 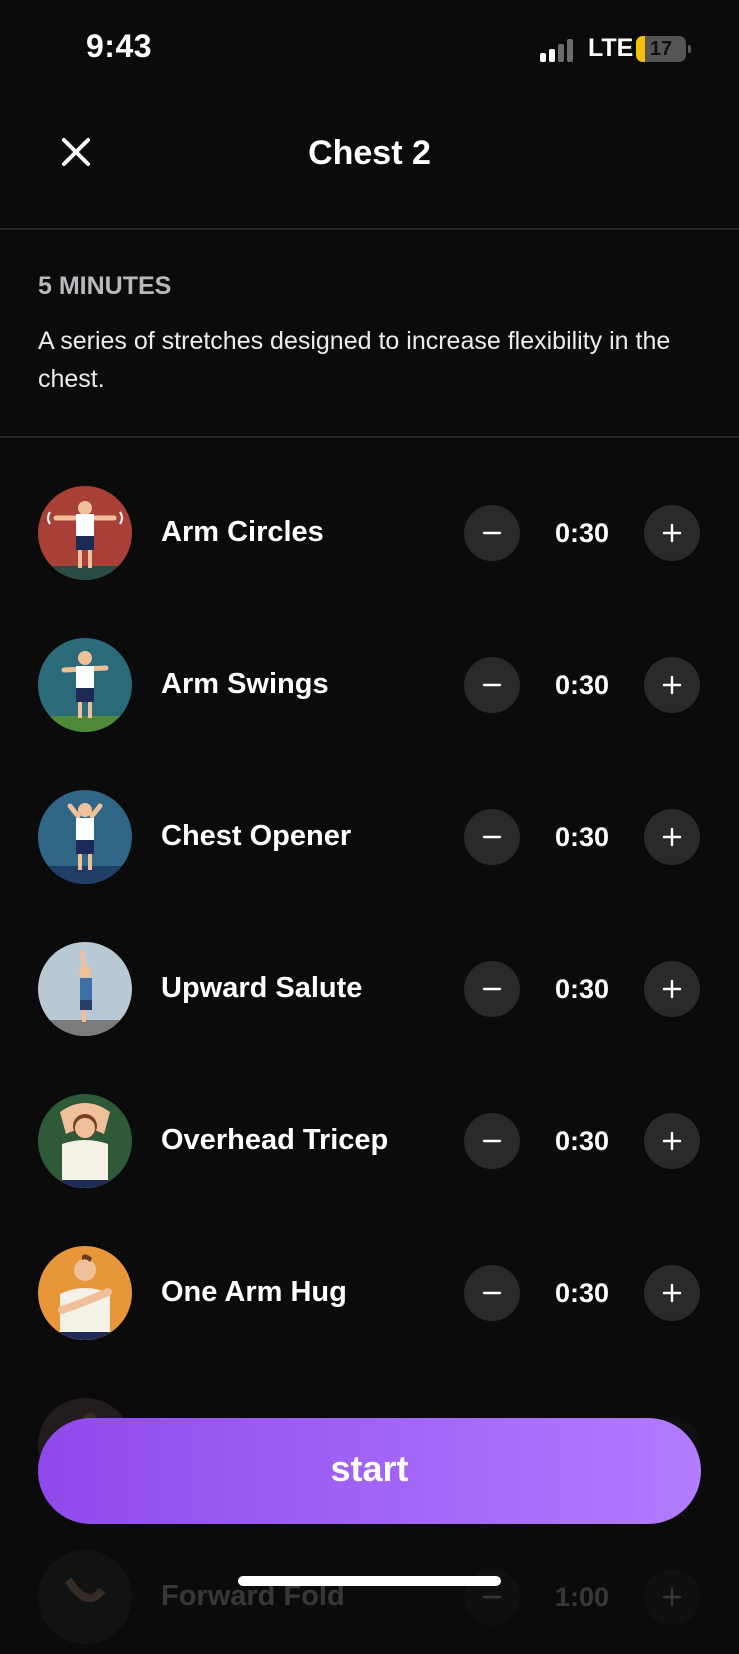 I want to click on exercise-row: Chest Opener 0:30, so click(x=369, y=818).